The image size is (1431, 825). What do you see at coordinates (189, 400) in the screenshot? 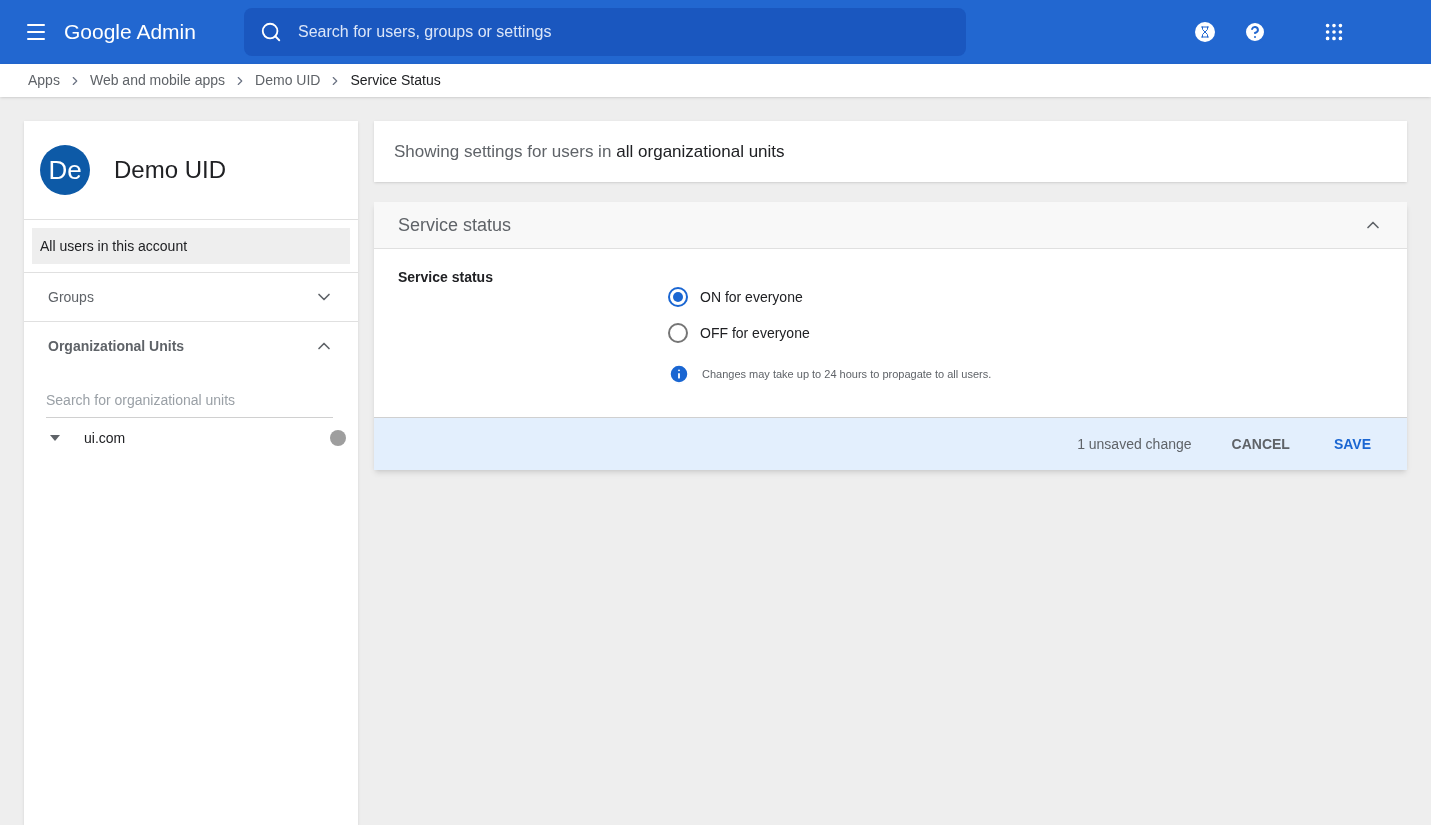
I see `ou-search-field: Search for organizational units` at bounding box center [189, 400].